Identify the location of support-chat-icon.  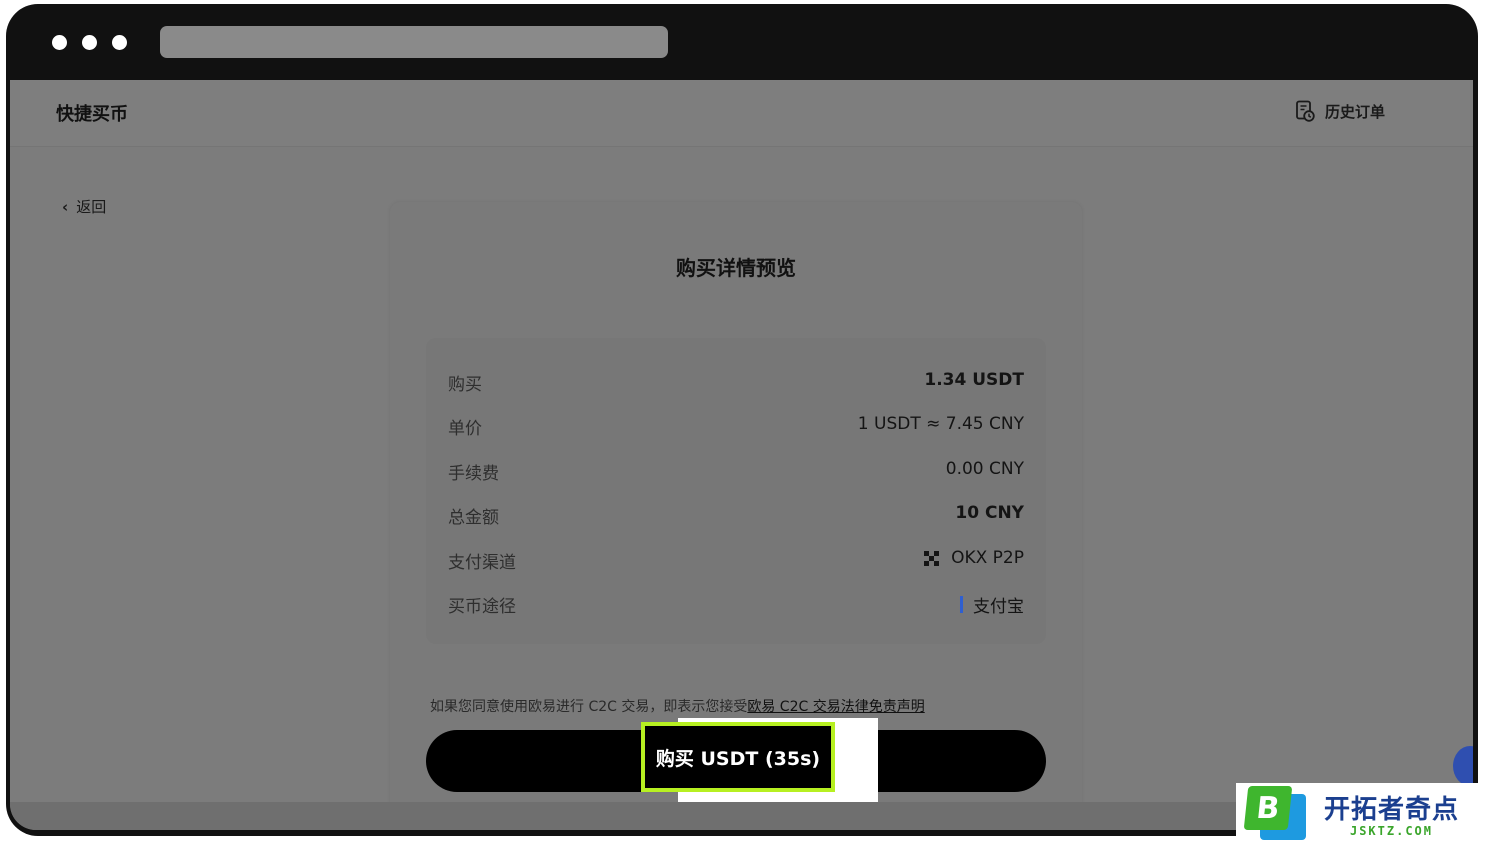
(1463, 766).